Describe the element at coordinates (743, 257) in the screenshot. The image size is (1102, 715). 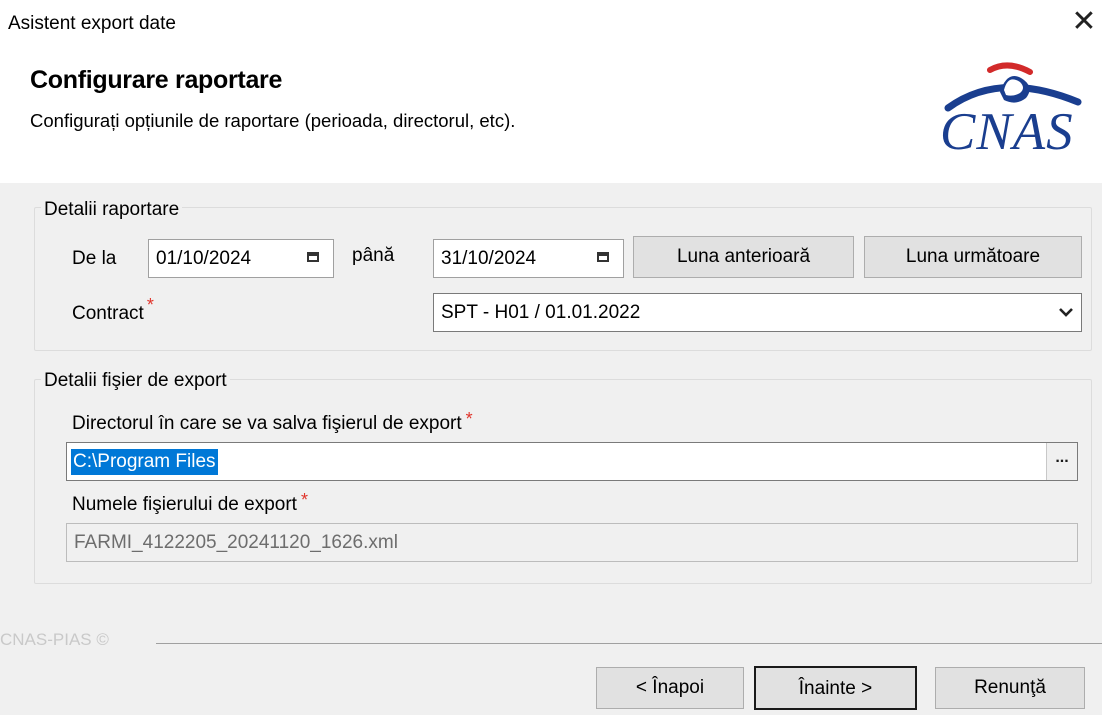
I see `previous-month-button: Luna anterioară` at that location.